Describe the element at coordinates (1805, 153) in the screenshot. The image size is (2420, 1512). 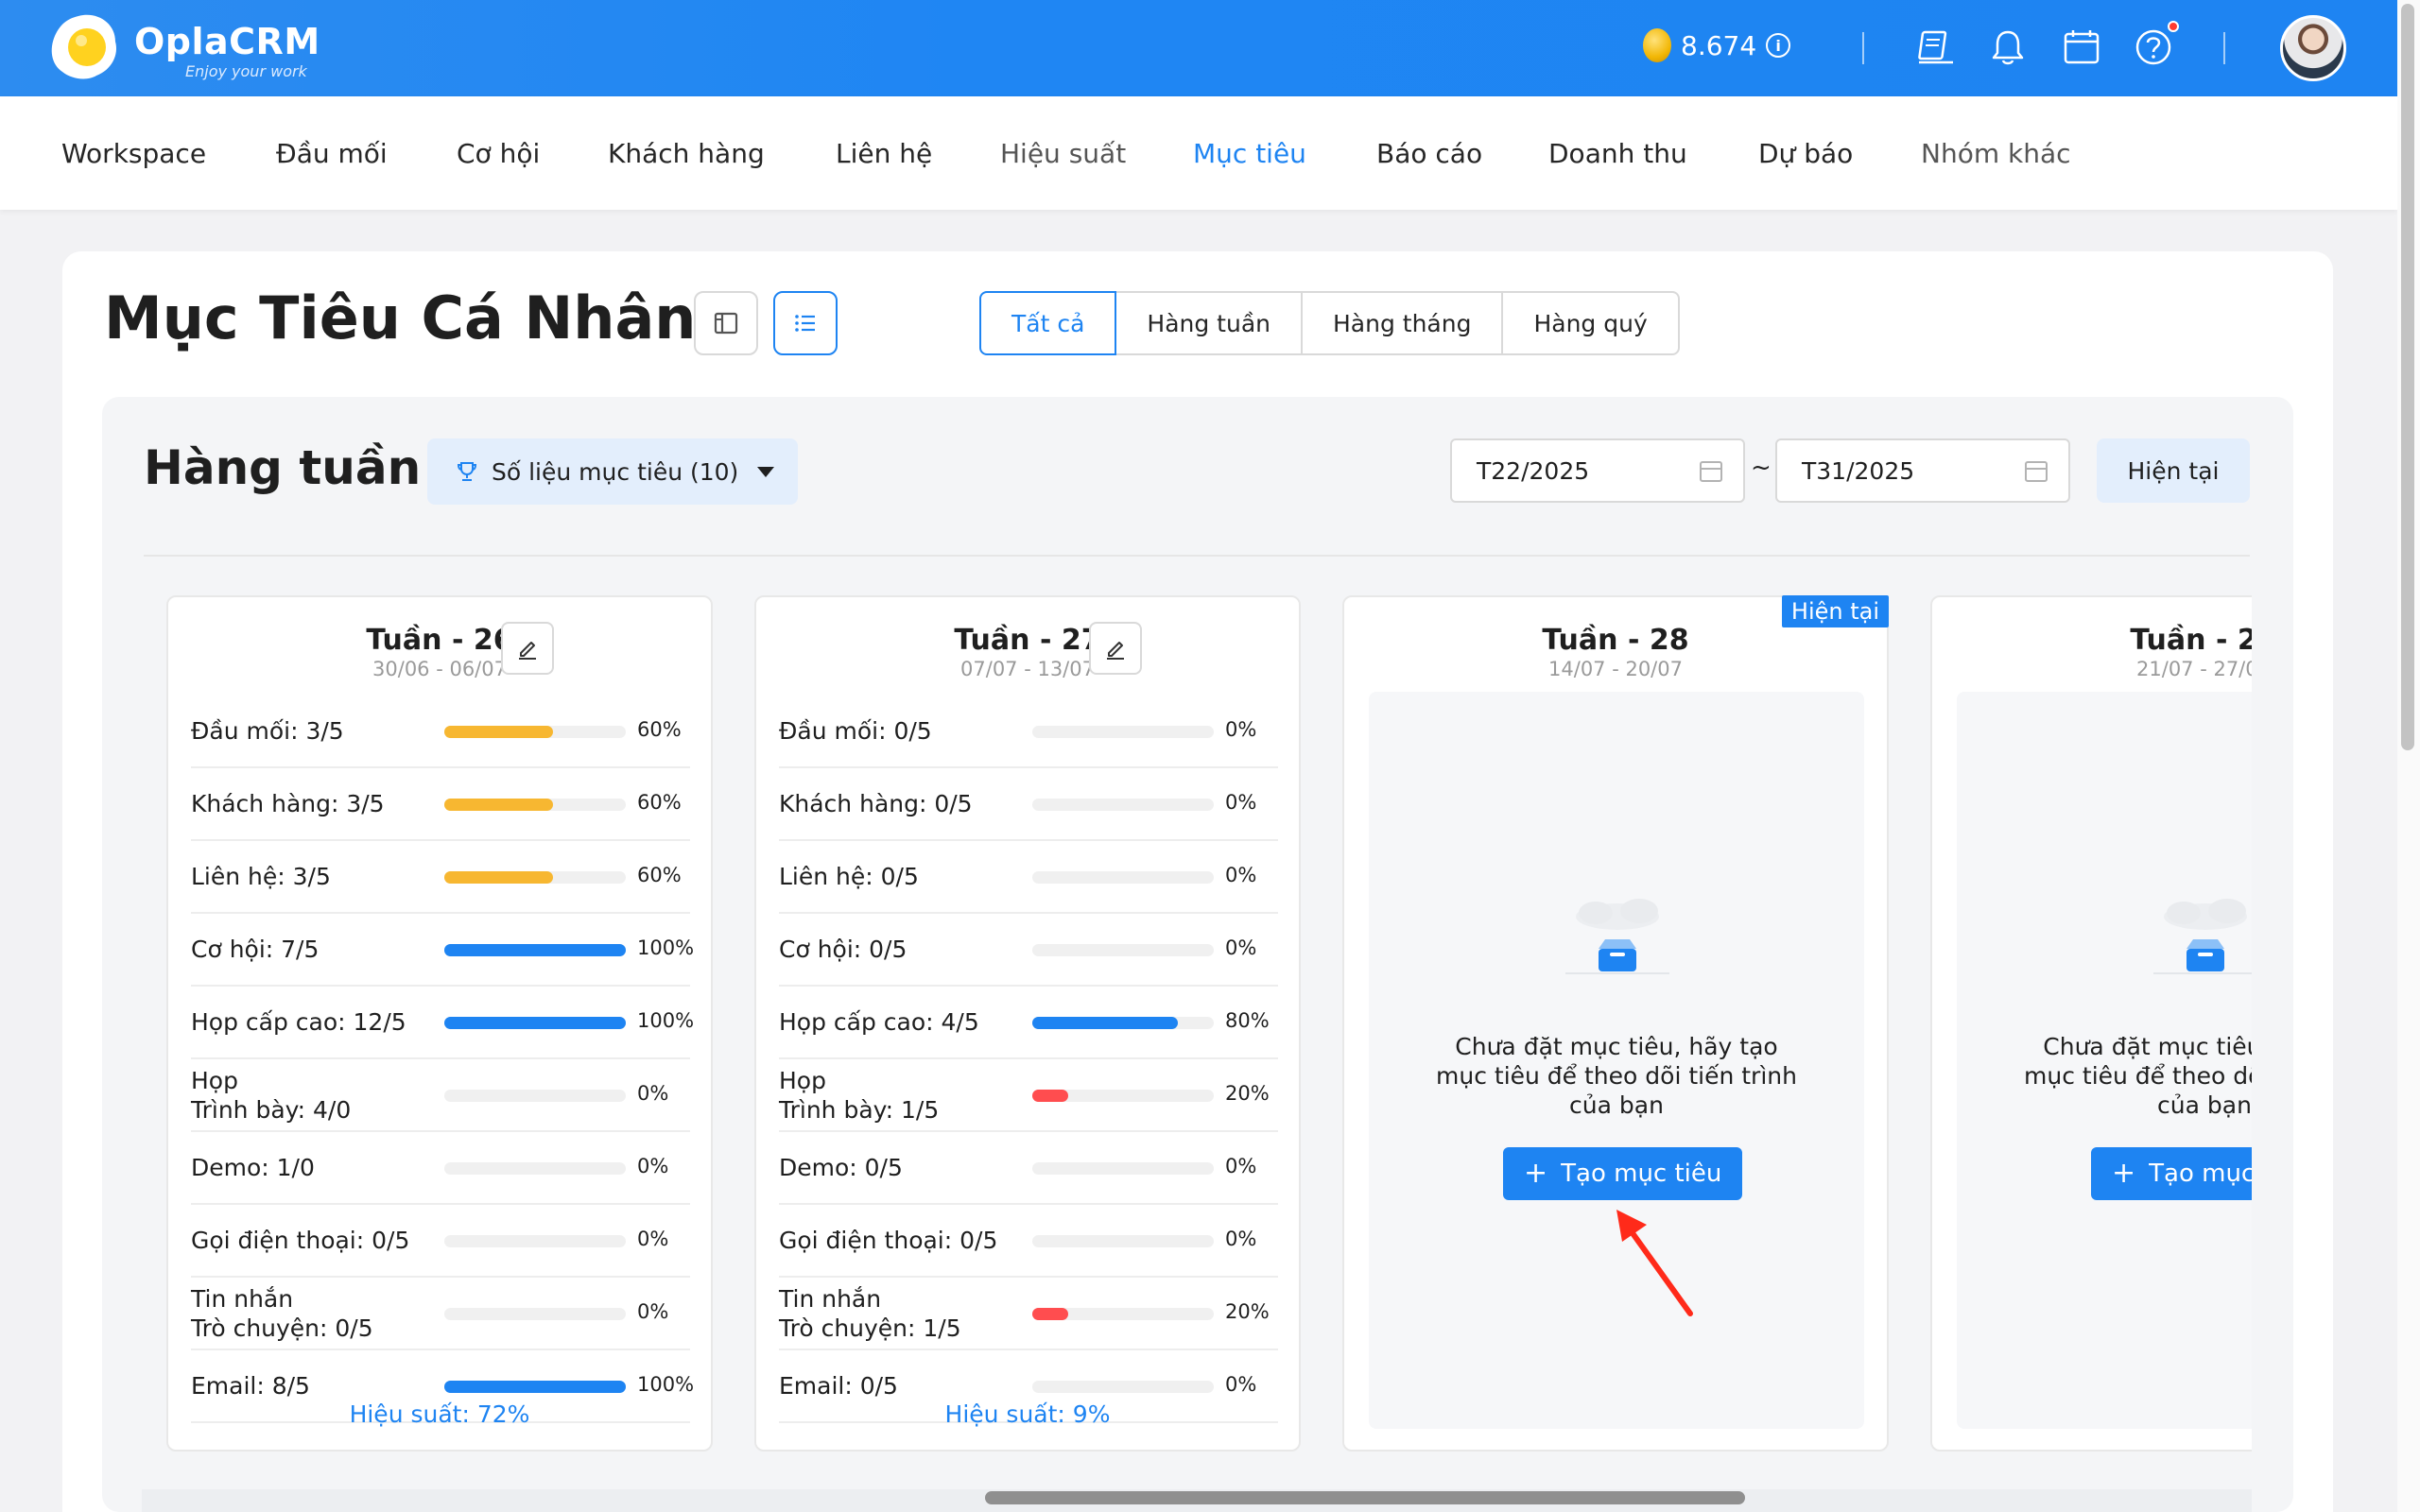
I see `nav-du-bao: Dự báo` at that location.